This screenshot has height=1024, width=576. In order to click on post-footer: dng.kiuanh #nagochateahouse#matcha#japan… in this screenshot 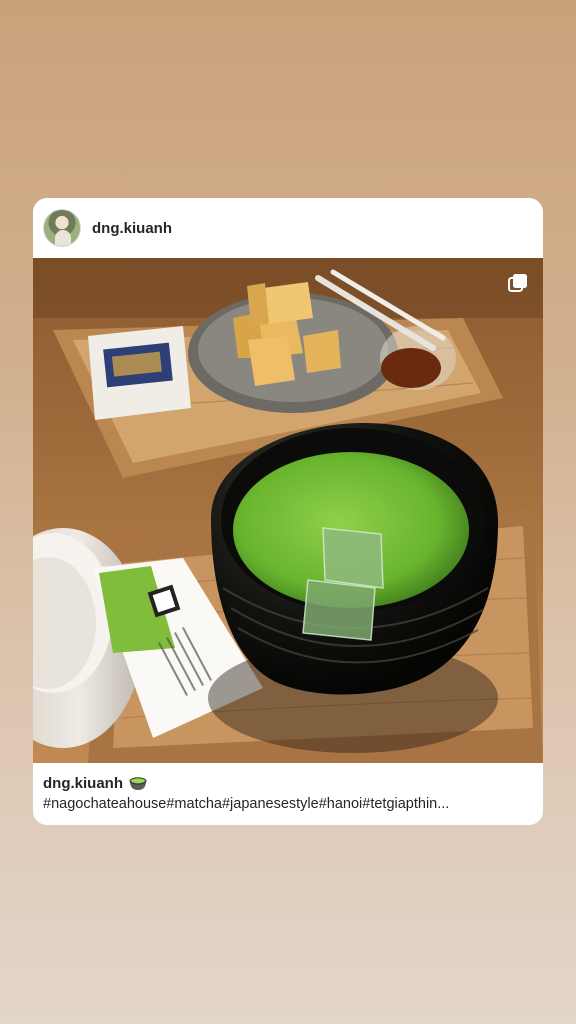, I will do `click(288, 794)`.